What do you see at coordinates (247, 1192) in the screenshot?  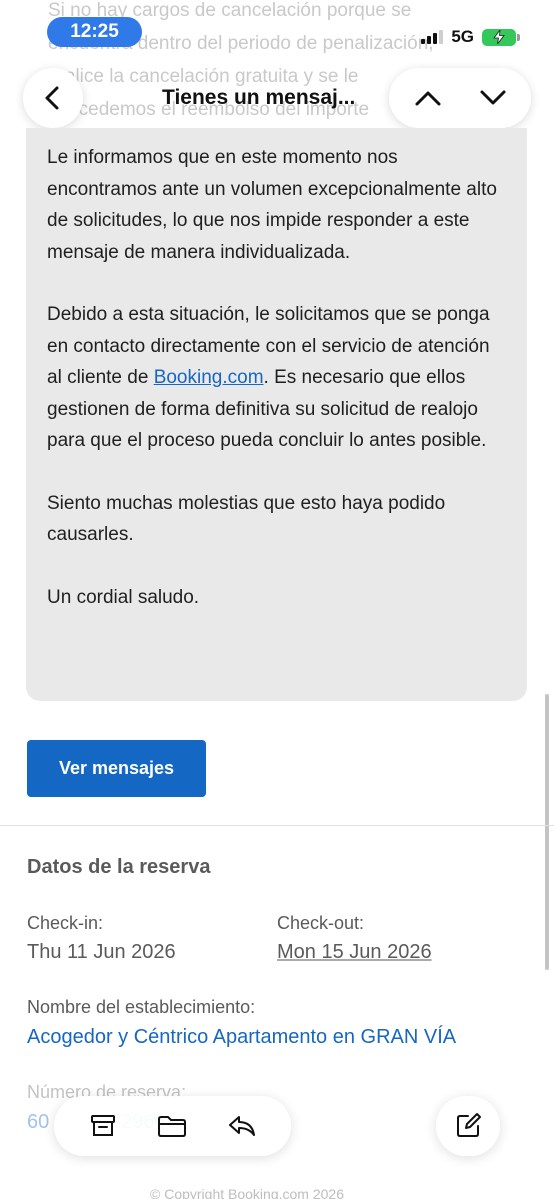 I see `footer-copyright: © Copyright Booking.com 2026` at bounding box center [247, 1192].